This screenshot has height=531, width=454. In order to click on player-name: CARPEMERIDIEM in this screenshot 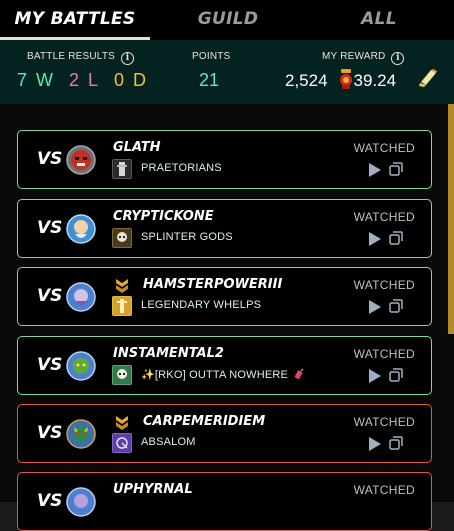, I will do `click(204, 421)`.